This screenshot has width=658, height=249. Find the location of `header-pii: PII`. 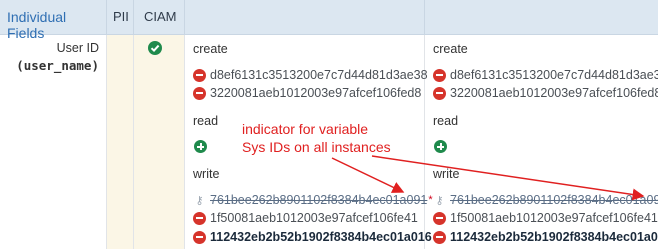

header-pii: PII is located at coordinates (120, 17).